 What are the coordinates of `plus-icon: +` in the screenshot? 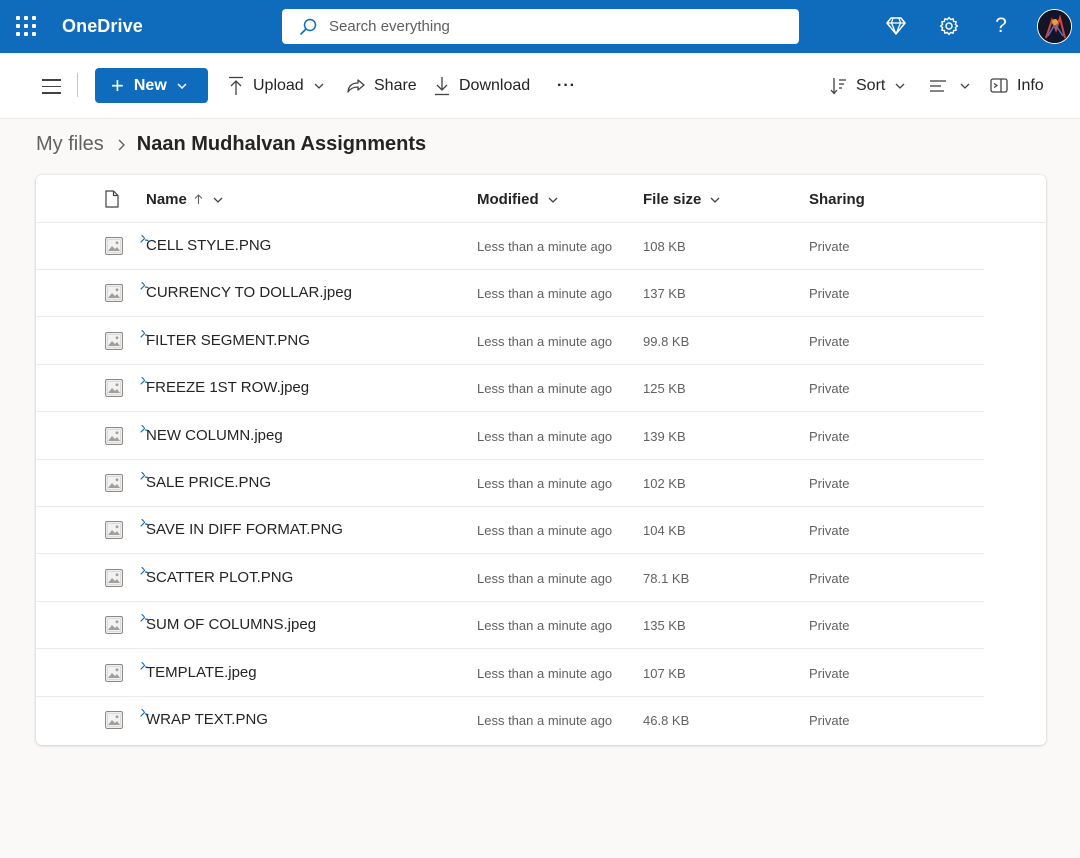 It's located at (117, 85).